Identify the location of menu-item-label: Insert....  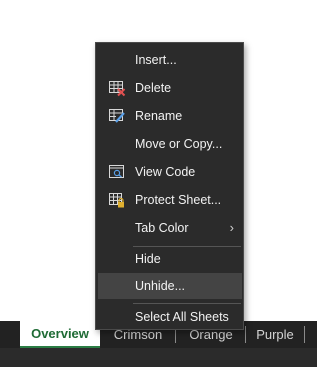
(156, 60).